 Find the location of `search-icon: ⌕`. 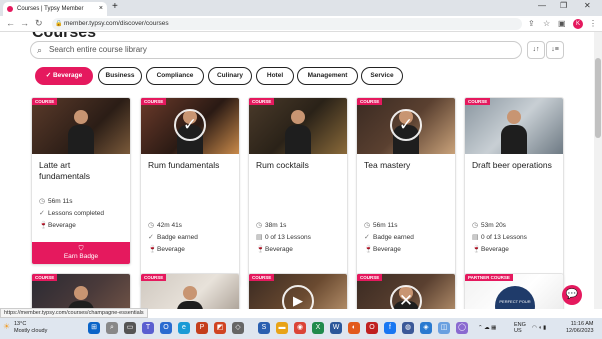

search-icon: ⌕ is located at coordinates (40, 50).